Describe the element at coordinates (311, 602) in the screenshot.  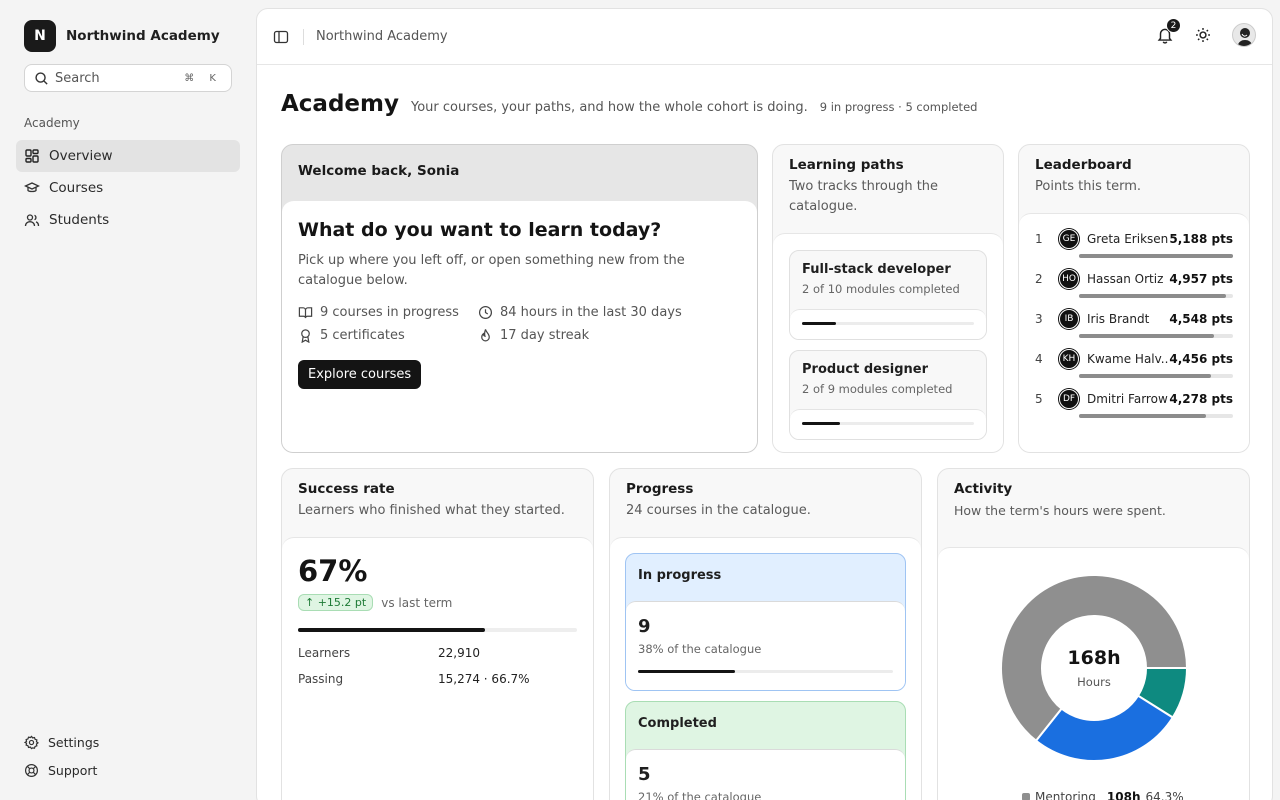
I see `arrow-up-icon: ↑` at that location.